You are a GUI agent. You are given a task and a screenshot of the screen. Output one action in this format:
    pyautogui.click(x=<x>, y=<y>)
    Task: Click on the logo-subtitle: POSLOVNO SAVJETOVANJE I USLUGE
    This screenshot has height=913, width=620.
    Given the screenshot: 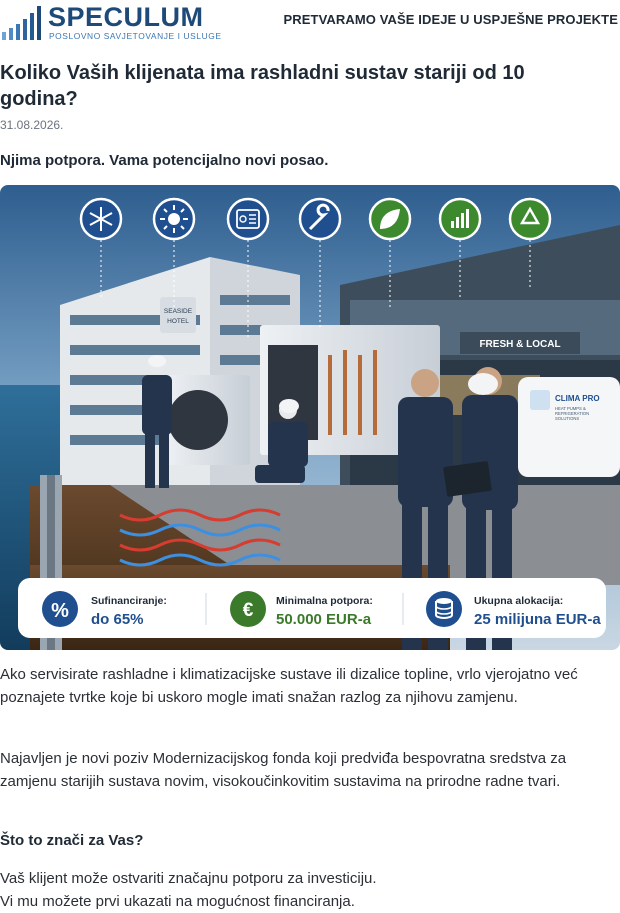 What is the action you would take?
    pyautogui.click(x=135, y=36)
    